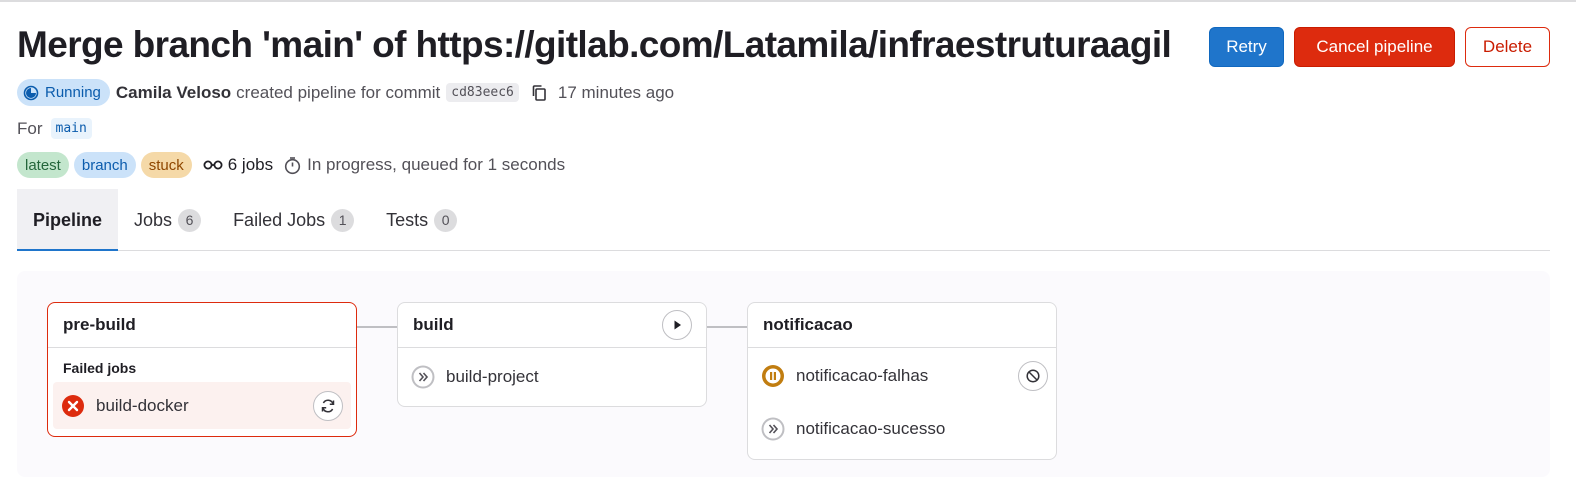 This screenshot has height=477, width=1576. I want to click on stage-pre-build: pre-build Failed jobs build-docker, so click(202, 369).